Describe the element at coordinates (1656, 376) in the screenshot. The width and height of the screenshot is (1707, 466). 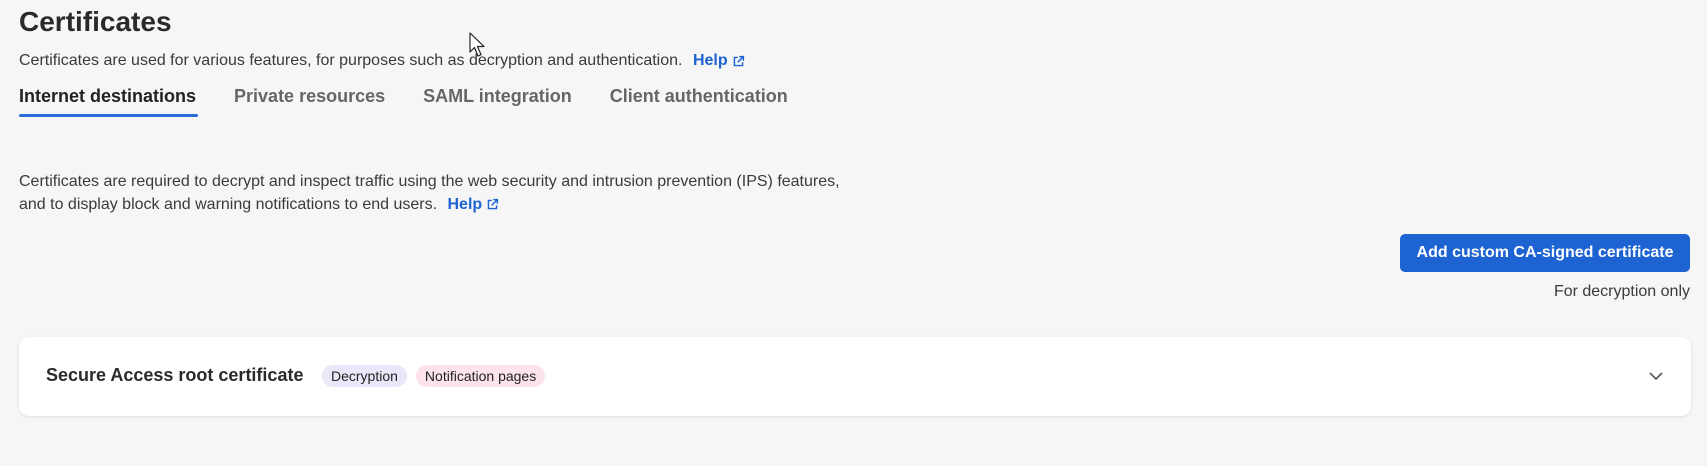
I see `chevron-down-icon` at that location.